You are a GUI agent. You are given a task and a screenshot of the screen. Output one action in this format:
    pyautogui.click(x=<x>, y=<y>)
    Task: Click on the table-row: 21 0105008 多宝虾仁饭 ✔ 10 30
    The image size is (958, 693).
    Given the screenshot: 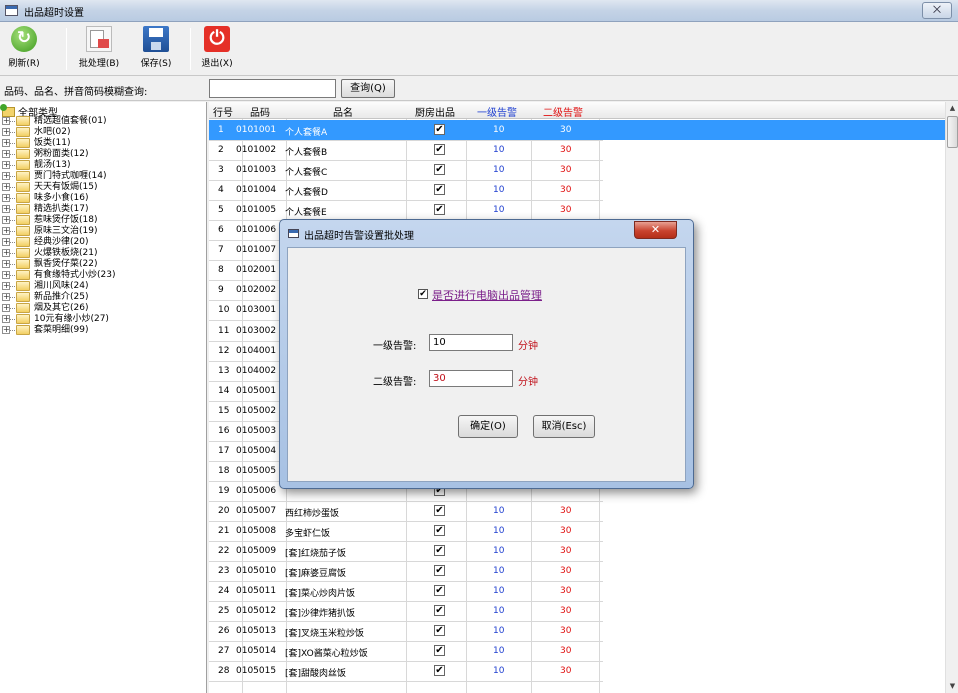 What is the action you would take?
    pyautogui.click(x=577, y=531)
    